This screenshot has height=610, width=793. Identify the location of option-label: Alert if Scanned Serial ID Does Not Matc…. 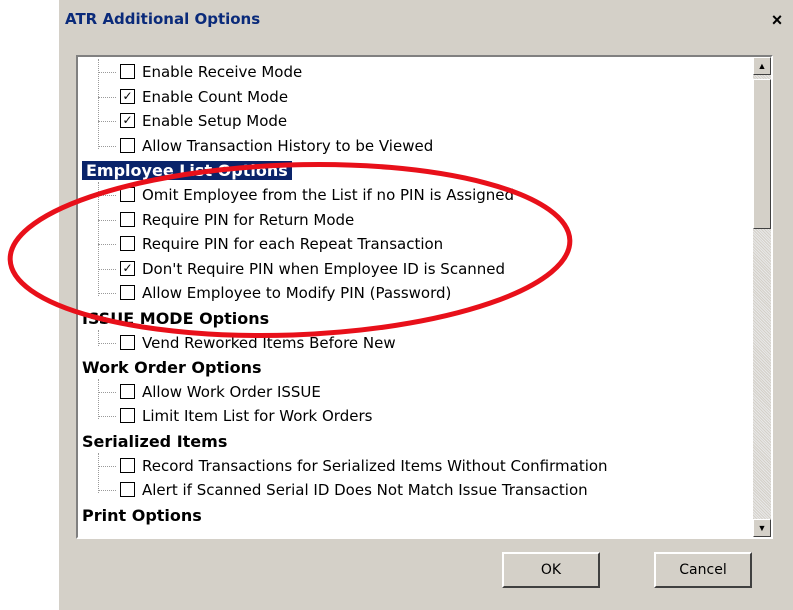
(365, 490).